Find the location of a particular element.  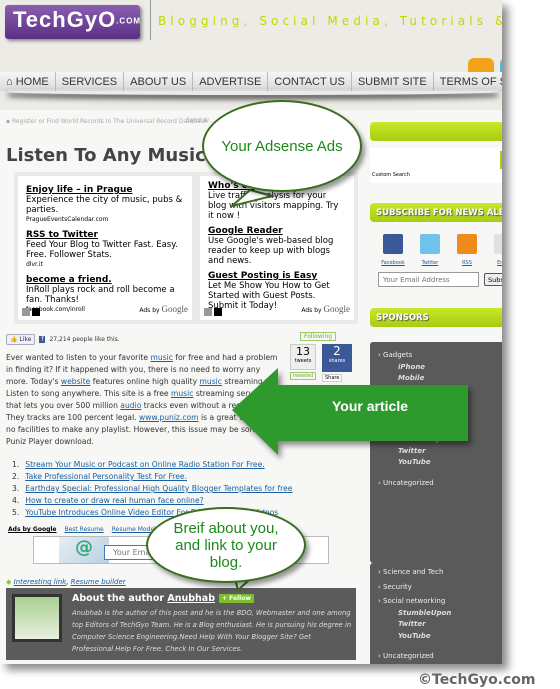

watermark: ©TechGyo.com is located at coordinates (477, 680).